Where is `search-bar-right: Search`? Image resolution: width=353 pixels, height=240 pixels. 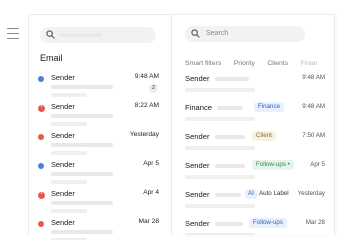
search-bar-right: Search is located at coordinates (245, 34).